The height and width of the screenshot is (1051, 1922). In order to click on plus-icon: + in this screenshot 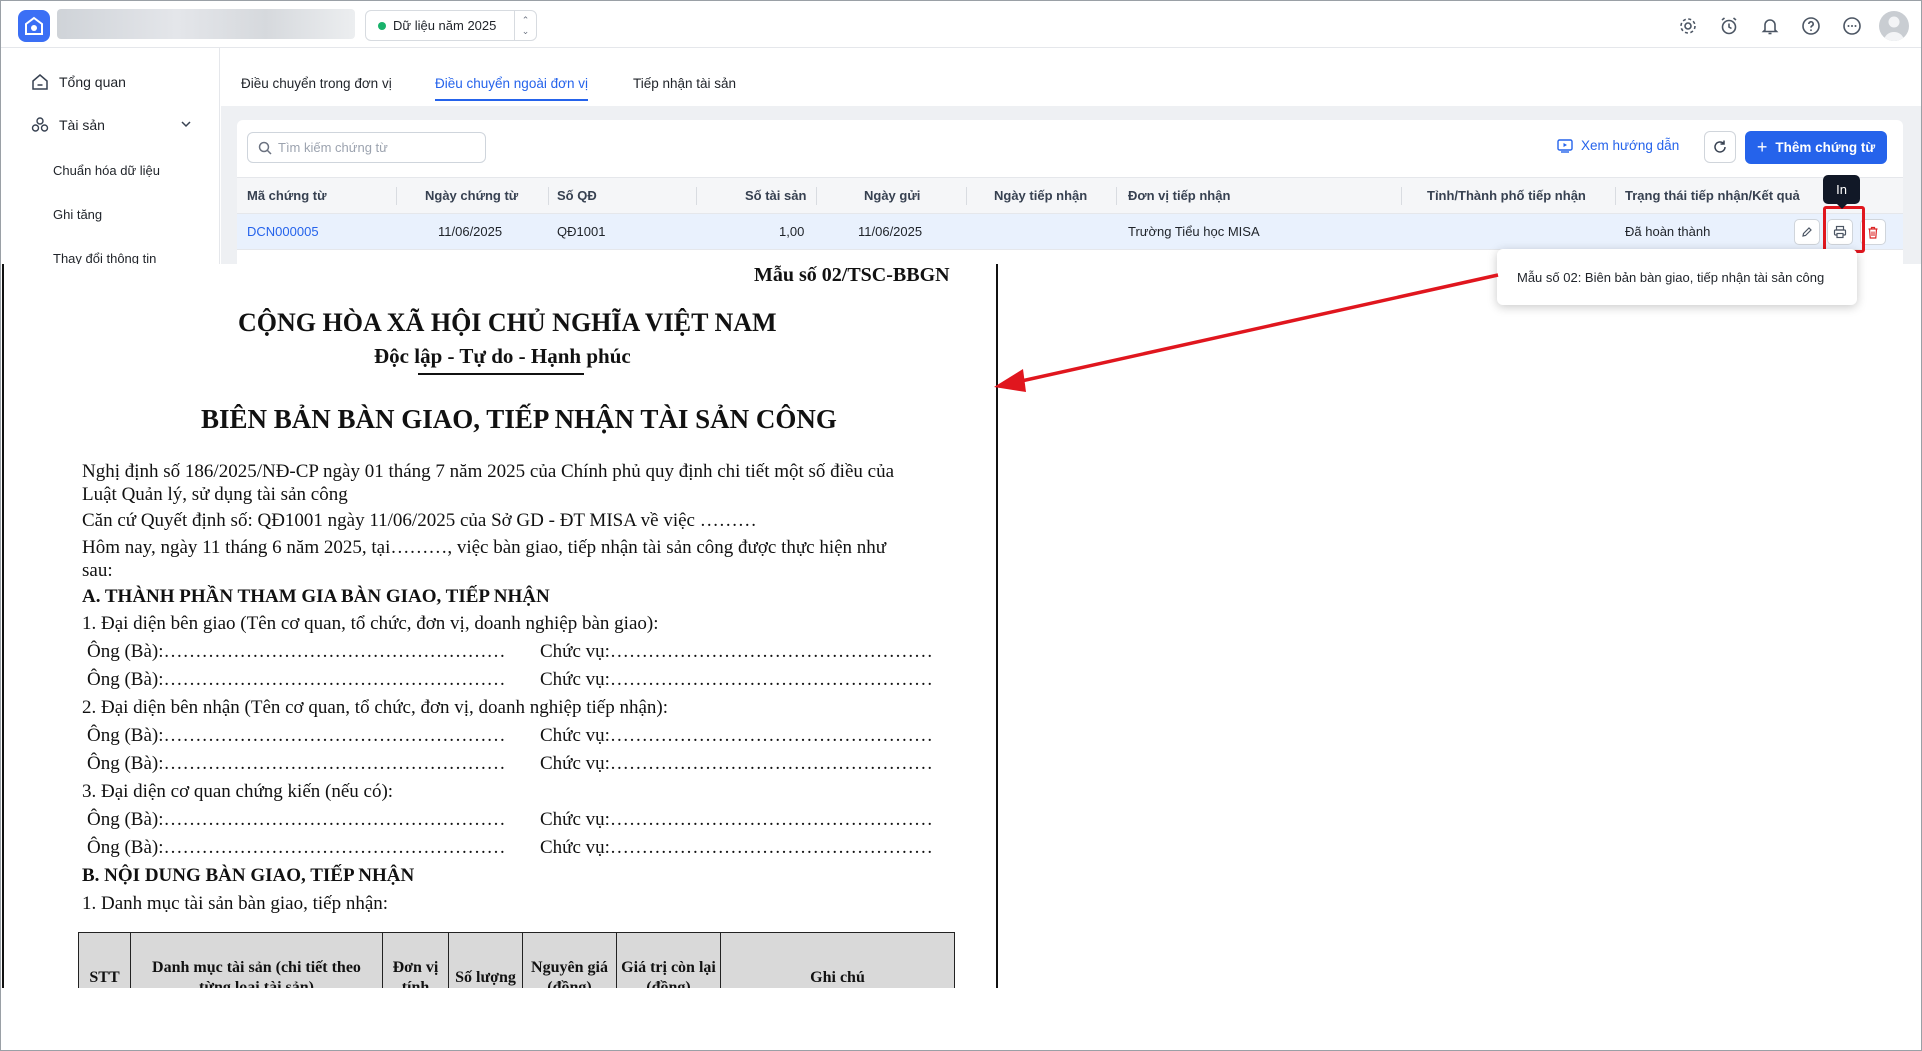, I will do `click(1762, 147)`.